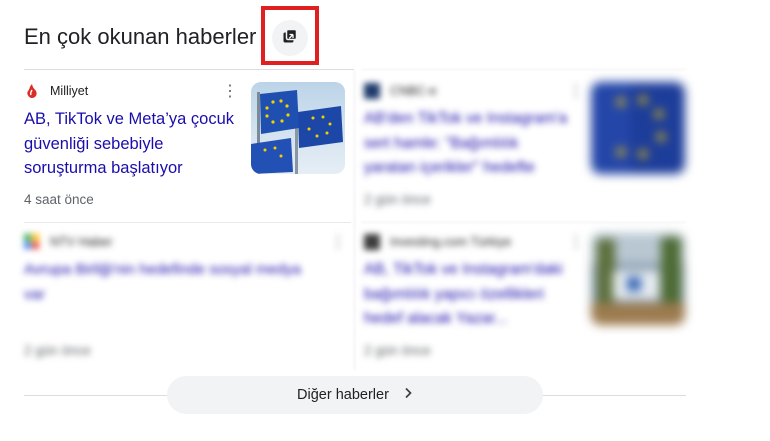  What do you see at coordinates (449, 167) in the screenshot?
I see `headline-line: yaratan içerikler" hedefte` at bounding box center [449, 167].